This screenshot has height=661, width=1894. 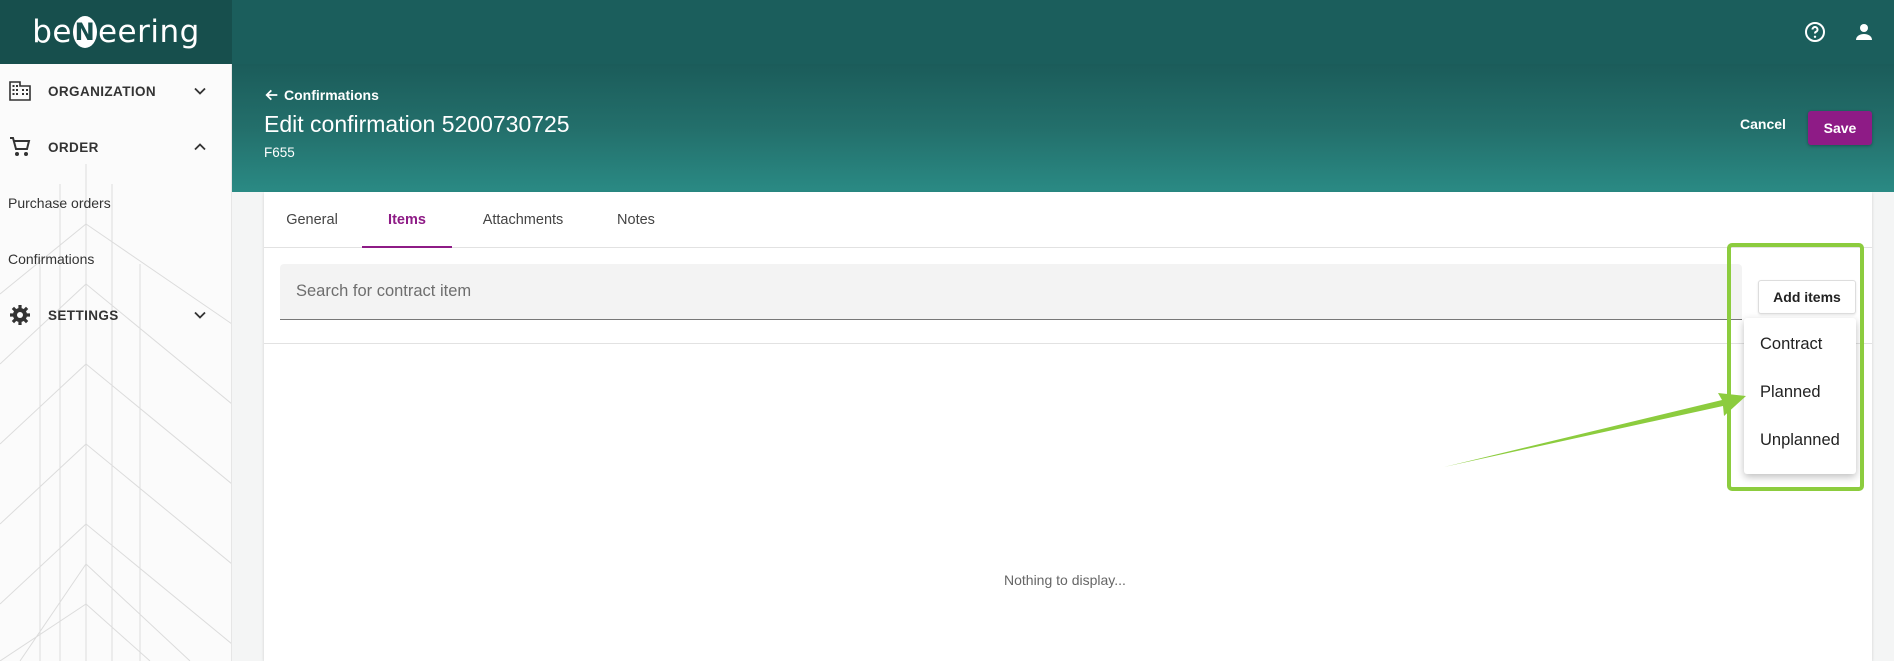 I want to click on help-circle-icon, so click(x=1815, y=32).